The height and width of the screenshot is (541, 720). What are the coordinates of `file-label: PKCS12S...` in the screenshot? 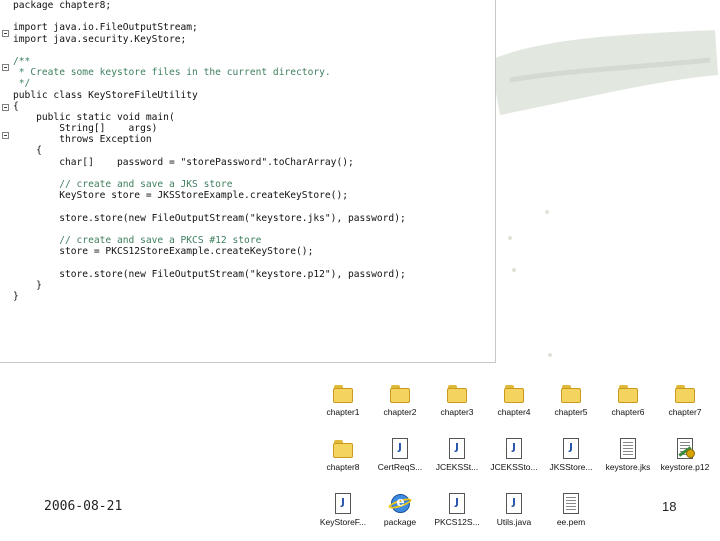 It's located at (457, 522).